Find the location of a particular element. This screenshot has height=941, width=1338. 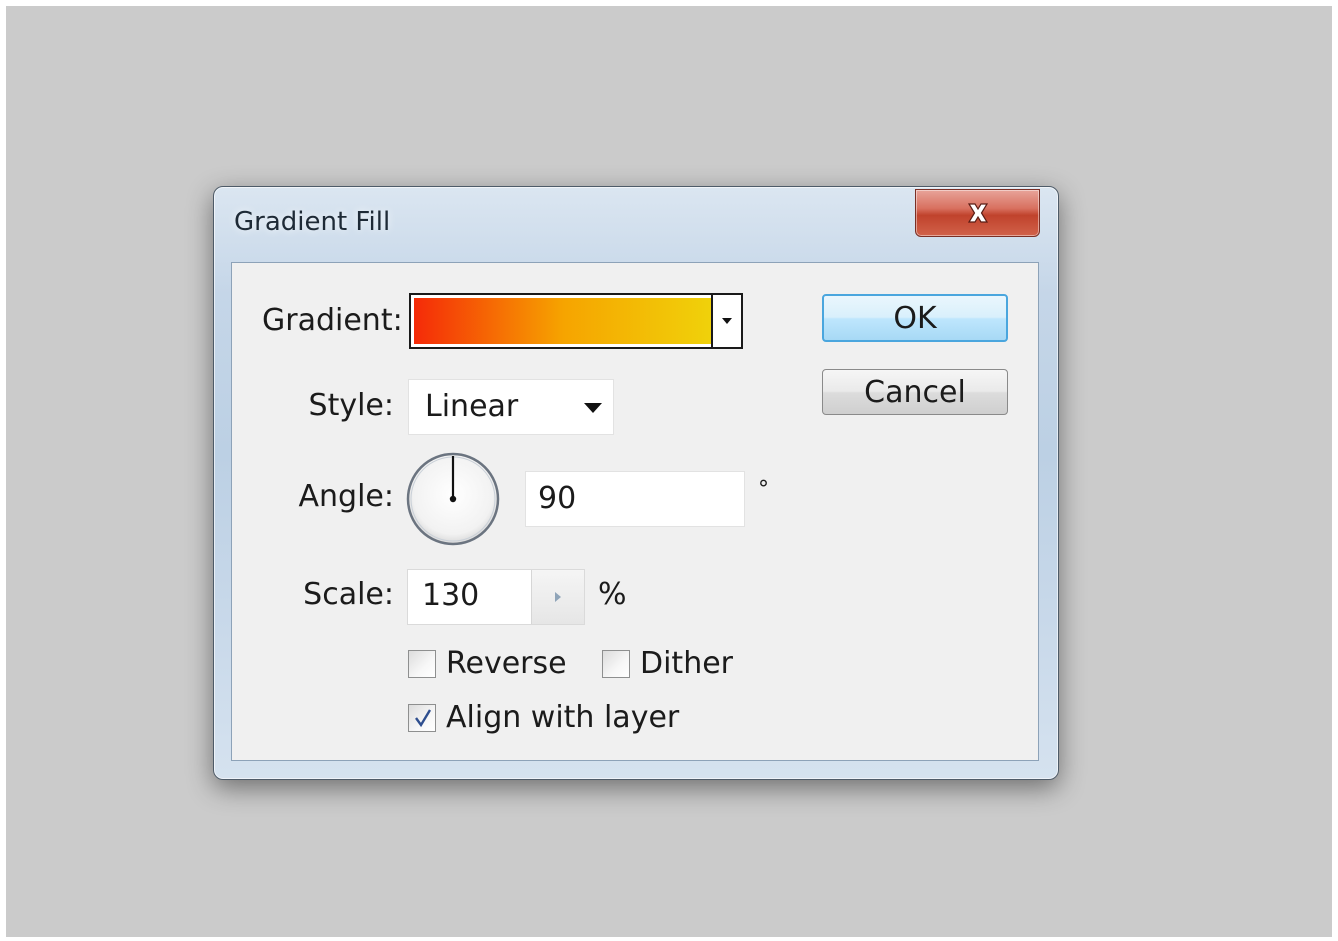

style-select: Linear is located at coordinates (511, 407).